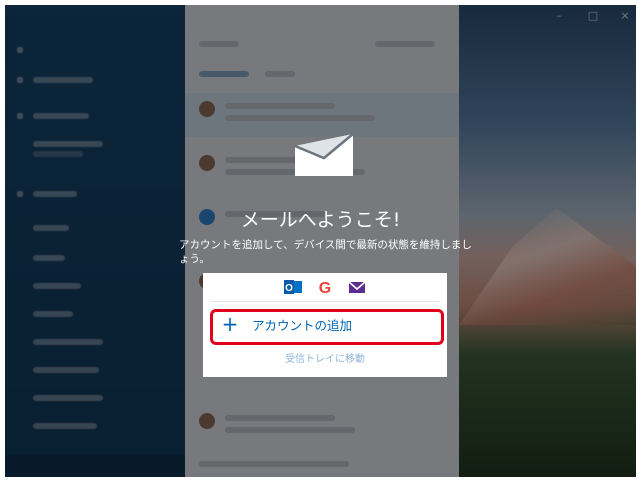  Describe the element at coordinates (289, 288) in the screenshot. I see `svg-text: O` at that location.